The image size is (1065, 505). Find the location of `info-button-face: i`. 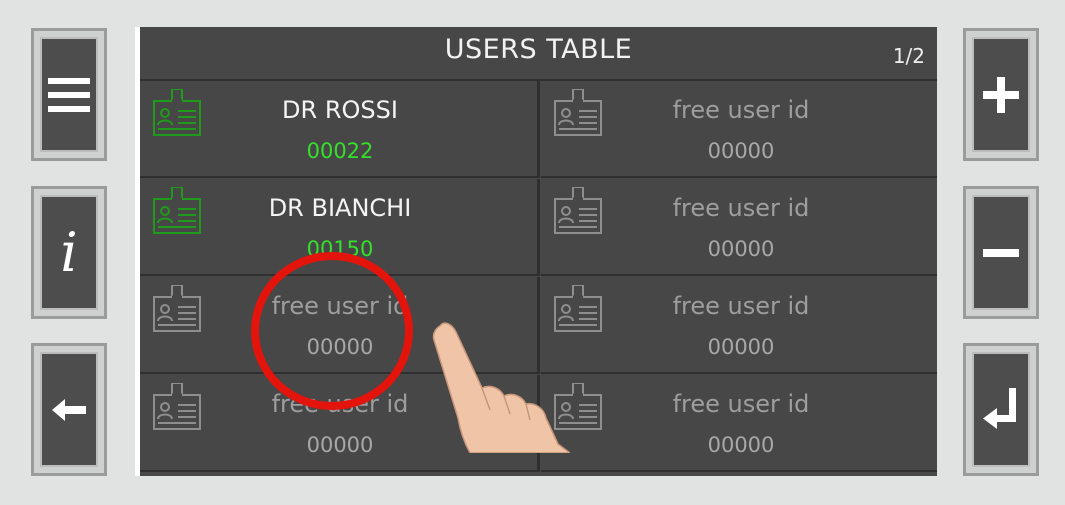

info-button-face: i is located at coordinates (69, 252).